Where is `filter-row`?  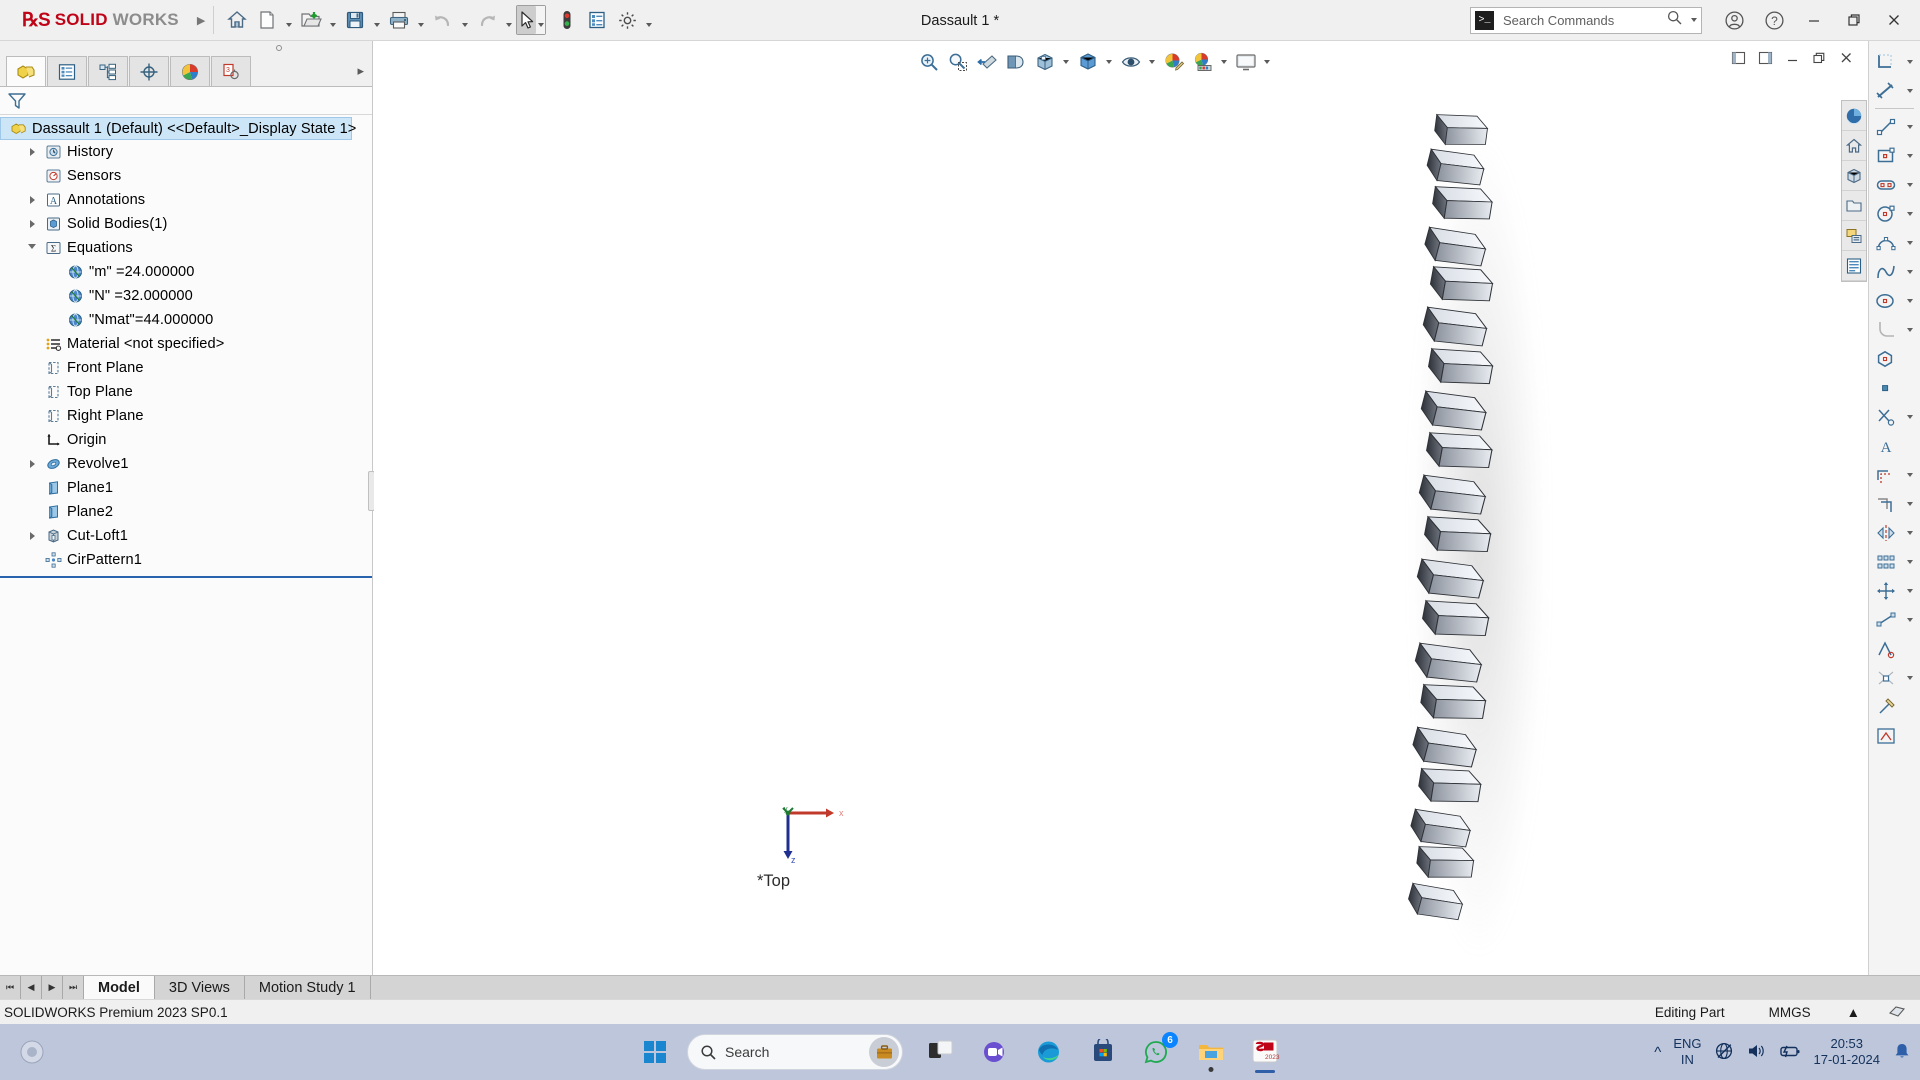
filter-row is located at coordinates (186, 101).